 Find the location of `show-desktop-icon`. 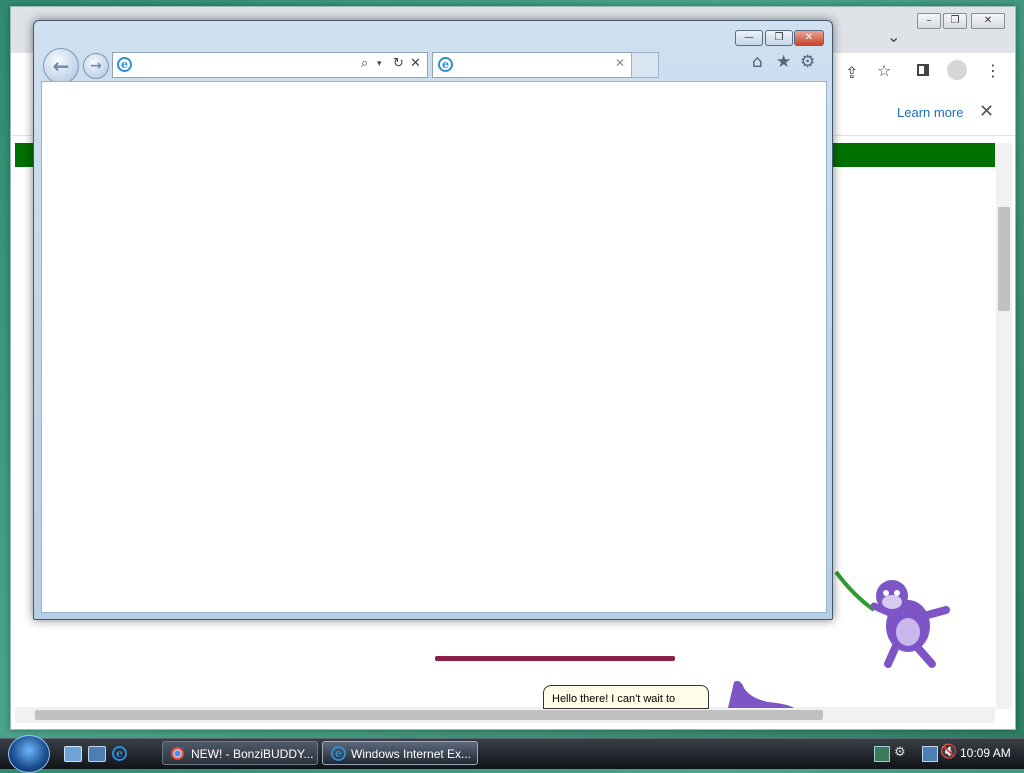

show-desktop-icon is located at coordinates (73, 754).